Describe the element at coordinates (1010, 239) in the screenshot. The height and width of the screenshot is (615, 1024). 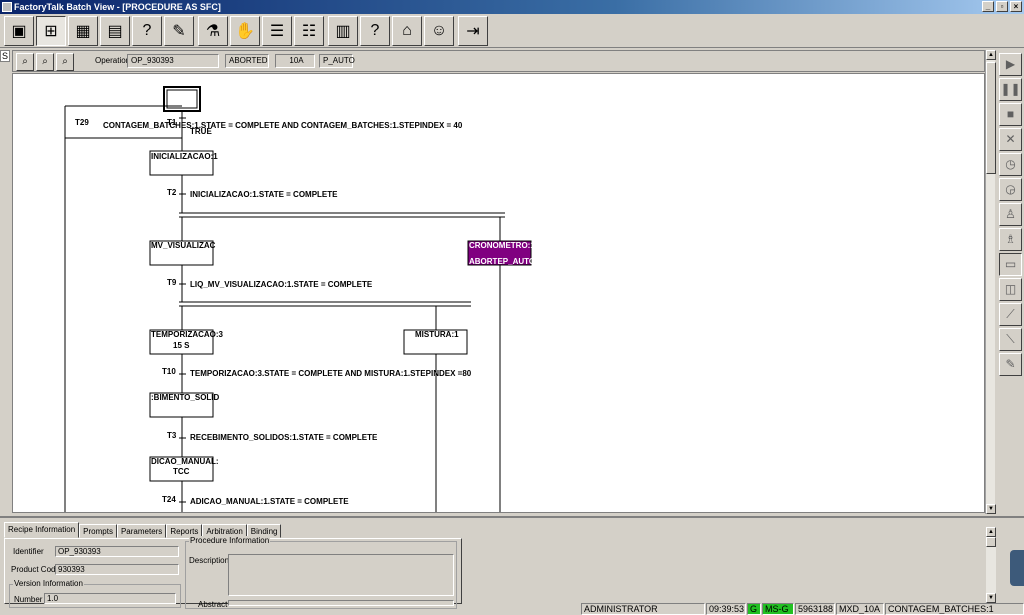
I see `operator-icon: ♗` at that location.